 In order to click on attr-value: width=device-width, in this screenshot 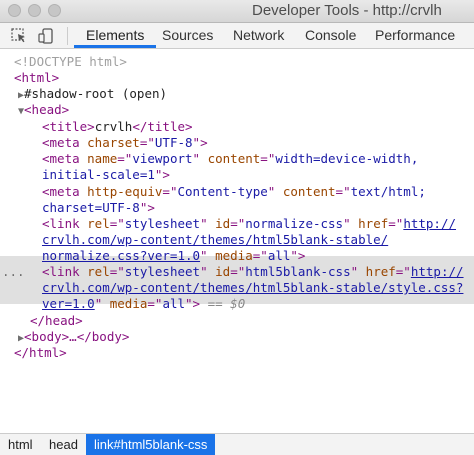, I will do `click(347, 158)`.